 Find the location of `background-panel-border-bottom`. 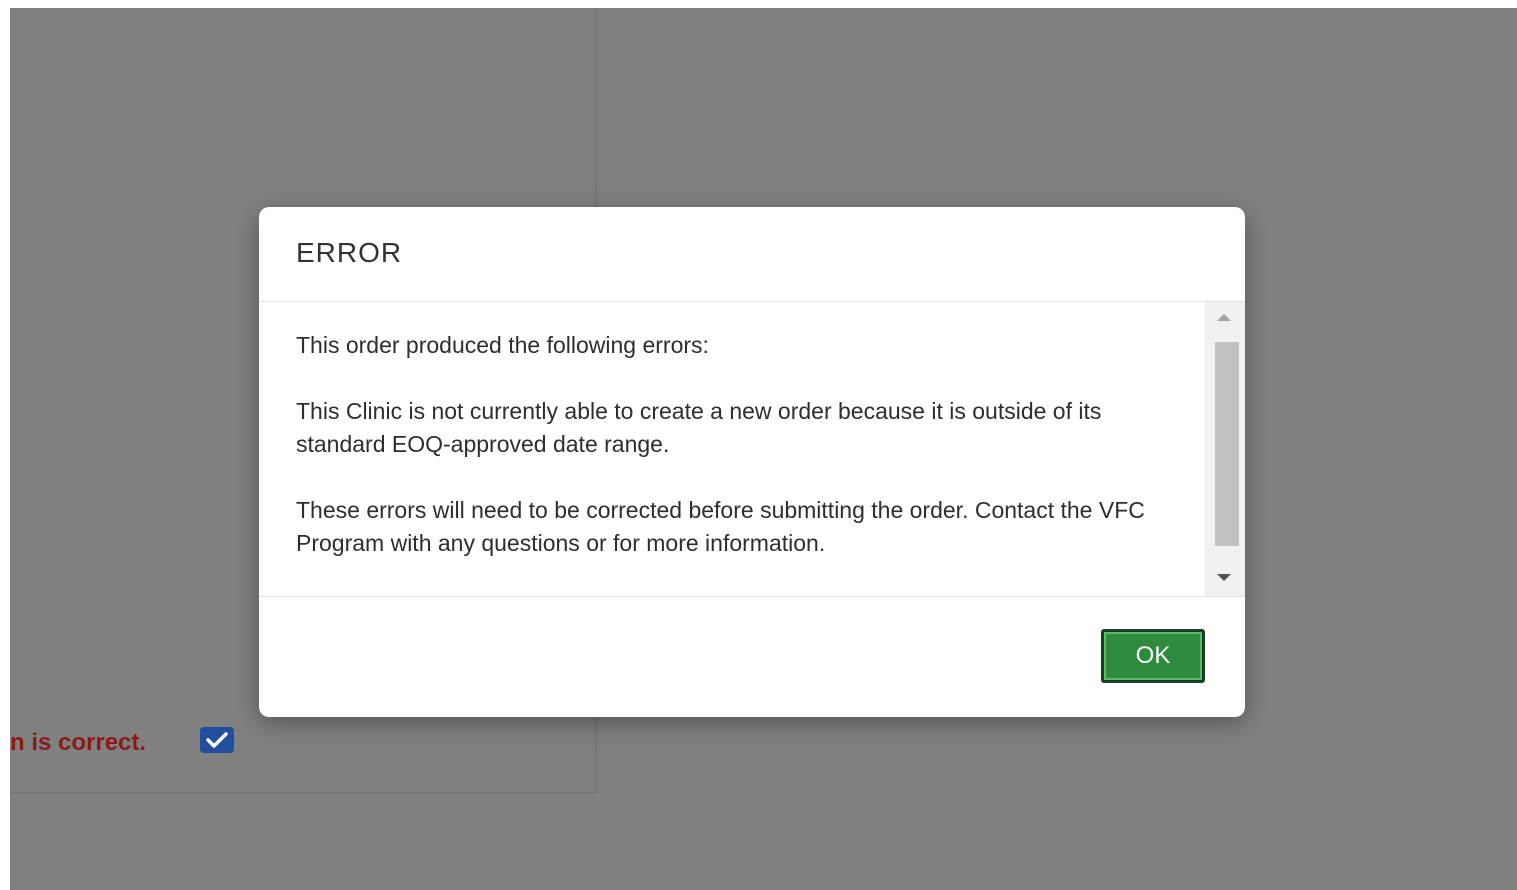

background-panel-border-bottom is located at coordinates (303, 793).